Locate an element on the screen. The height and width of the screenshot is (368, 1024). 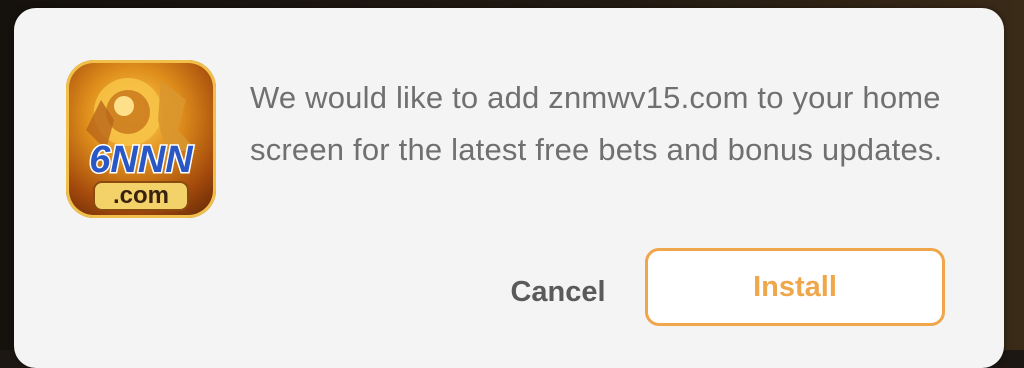
cancel-button: Cancel is located at coordinates (558, 292).